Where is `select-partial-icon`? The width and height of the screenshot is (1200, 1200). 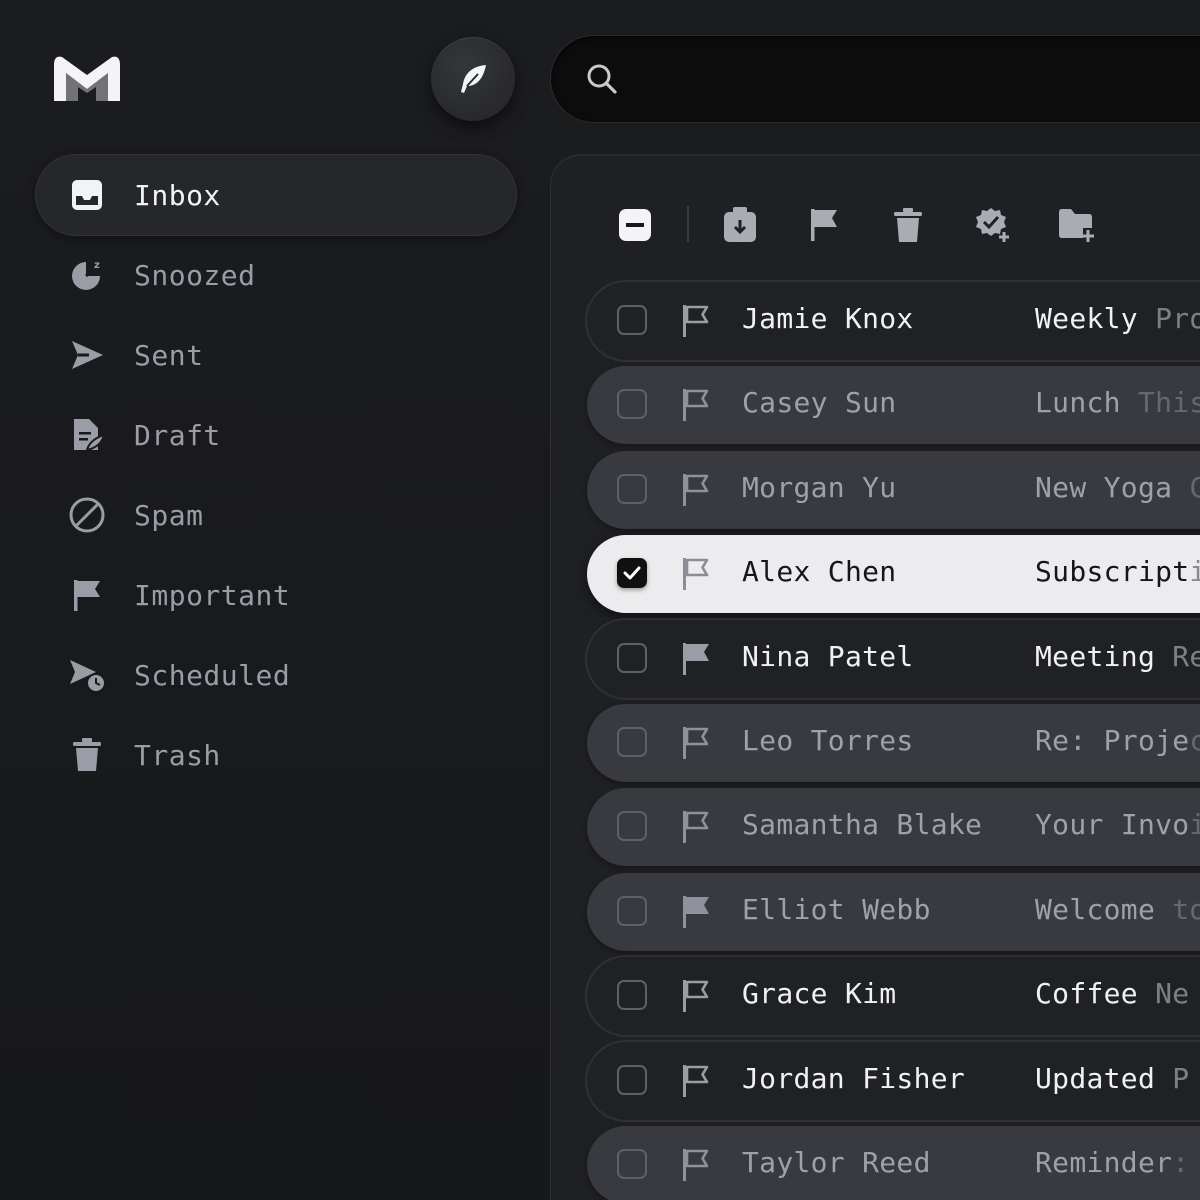
select-partial-icon is located at coordinates (635, 225).